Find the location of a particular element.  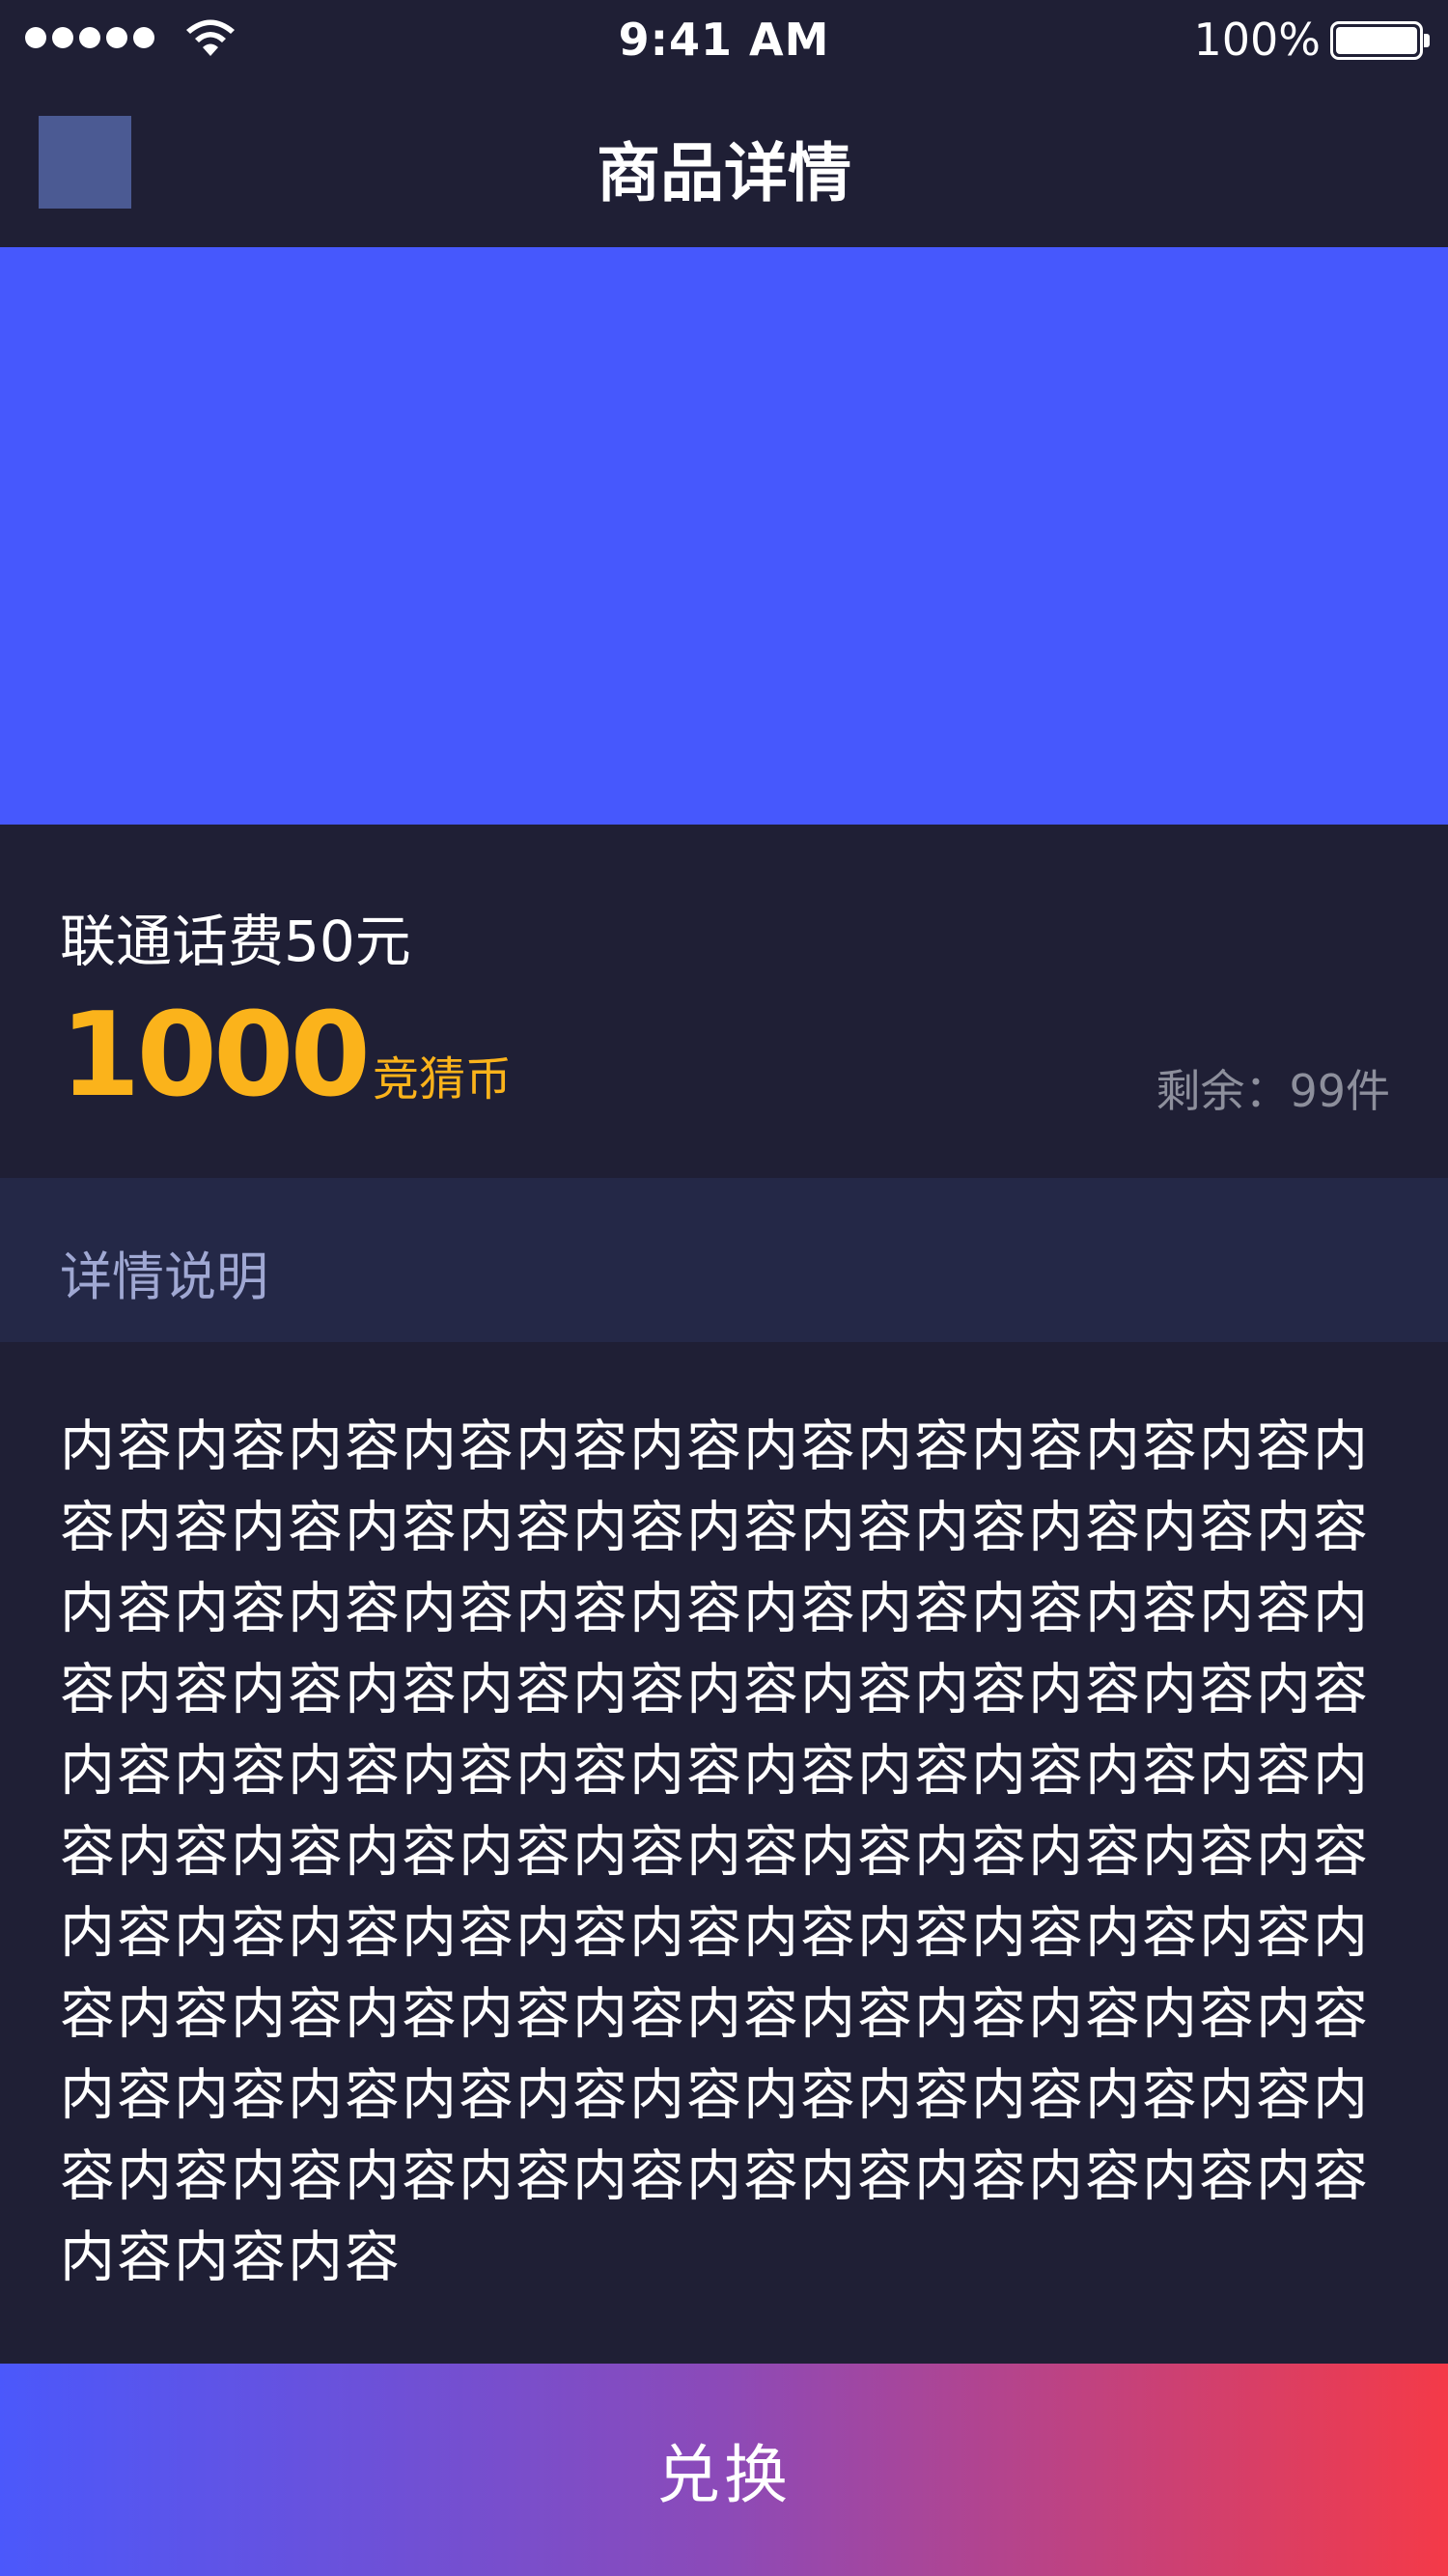

details-title: 详情说明 is located at coordinates (164, 1277).